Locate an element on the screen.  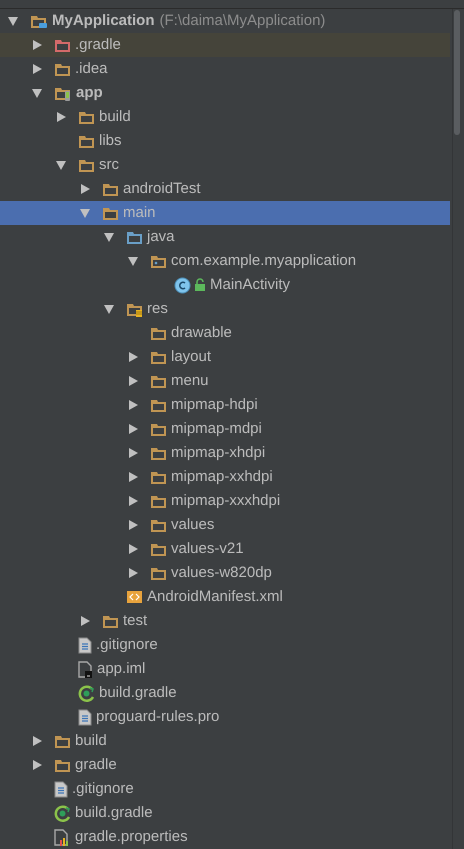
scrollbar-thumb is located at coordinates (457, 72).